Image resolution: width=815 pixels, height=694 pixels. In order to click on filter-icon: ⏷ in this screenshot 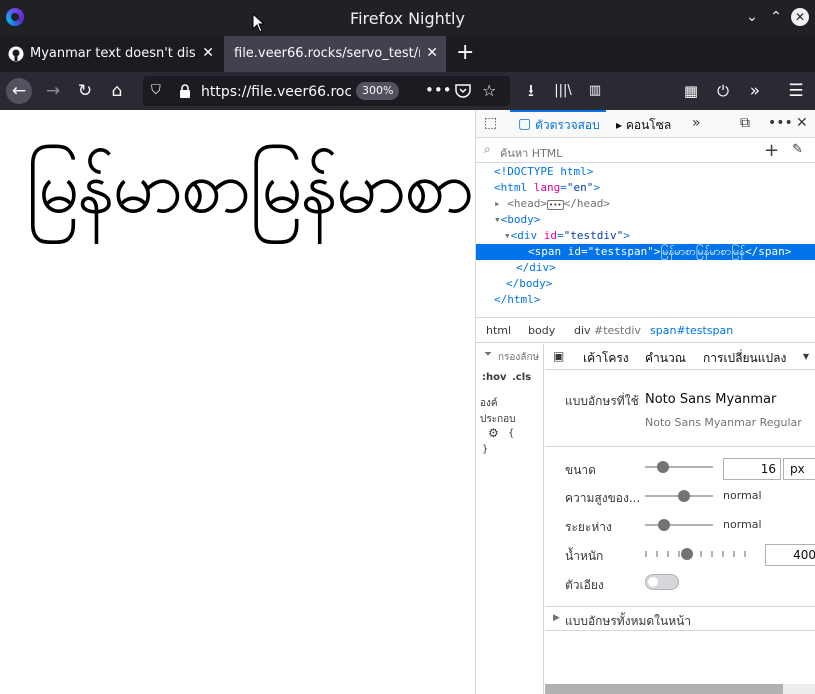, I will do `click(488, 354)`.